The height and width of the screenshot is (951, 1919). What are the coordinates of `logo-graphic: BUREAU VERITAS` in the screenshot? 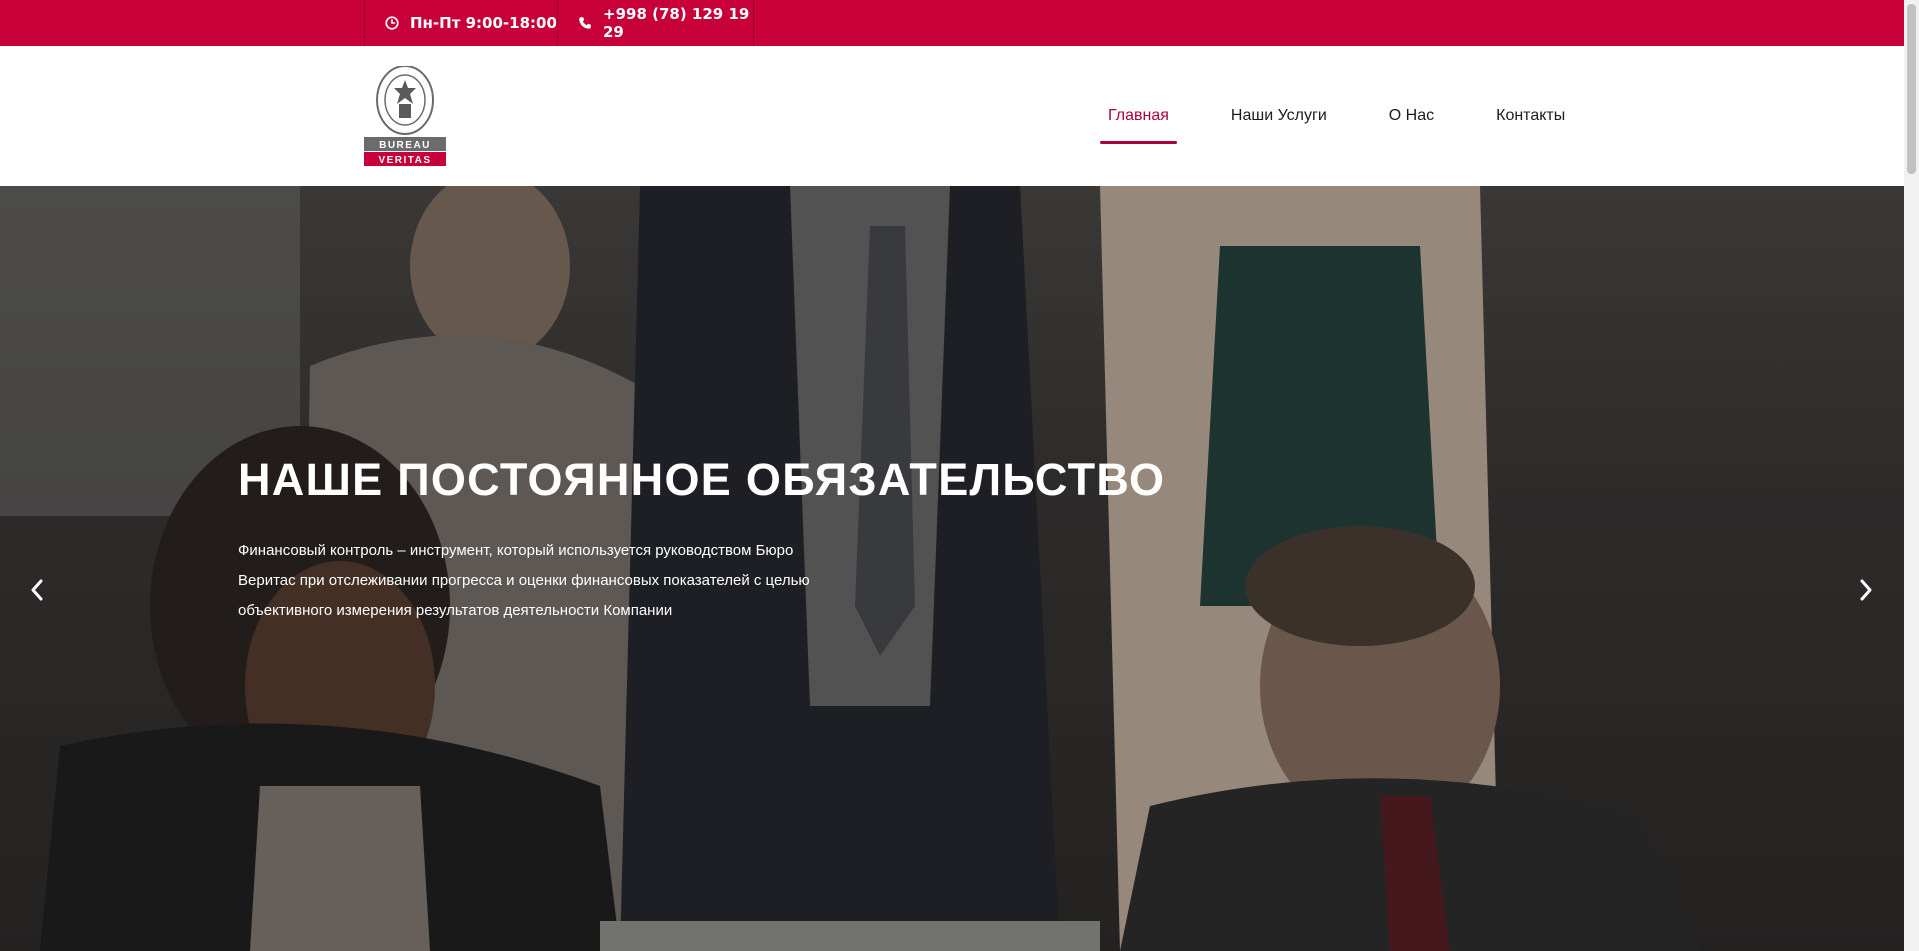 It's located at (405, 115).